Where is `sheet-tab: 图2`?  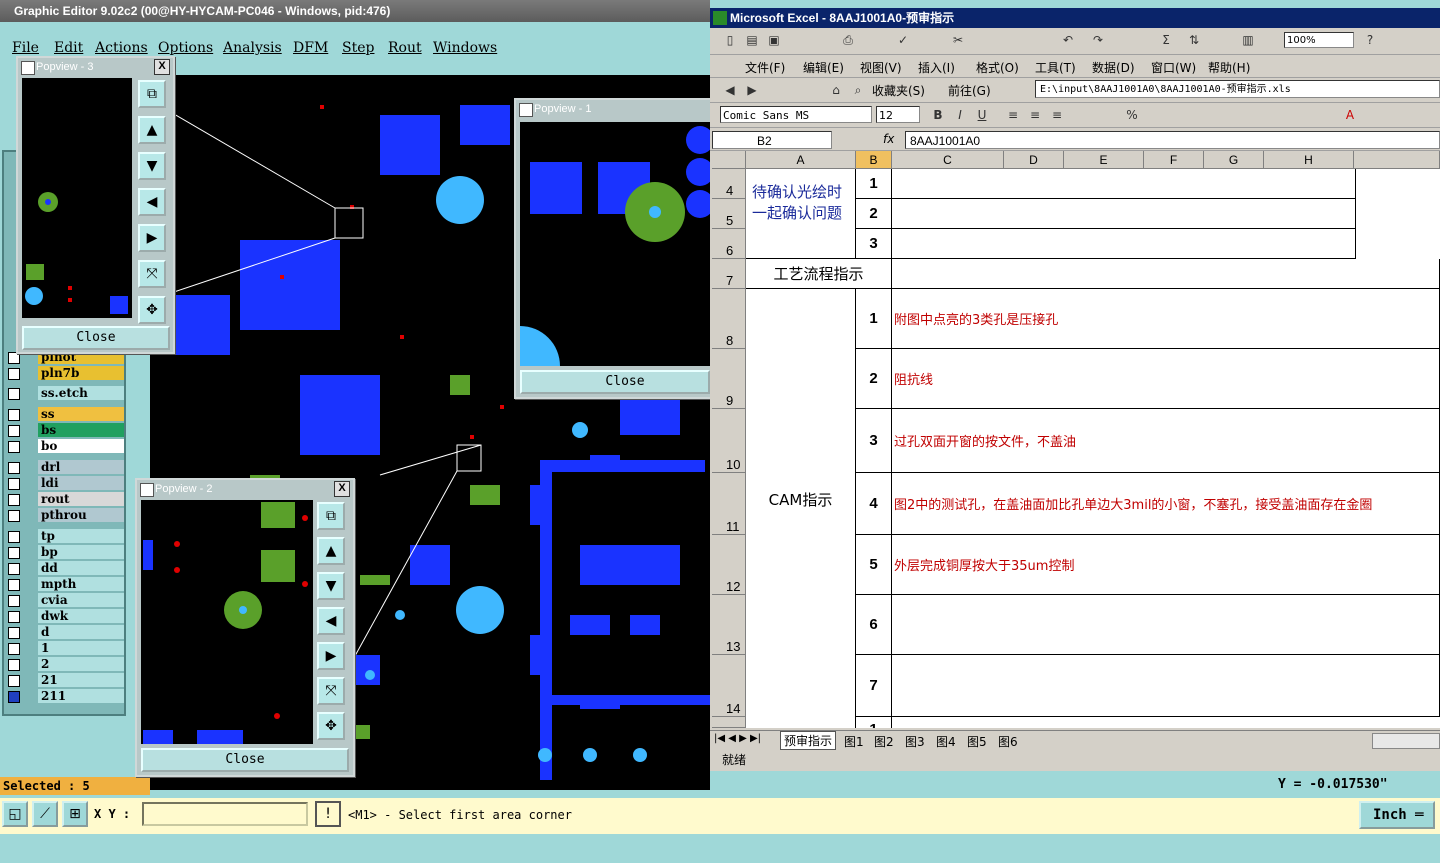
sheet-tab: 图2 is located at coordinates (884, 741).